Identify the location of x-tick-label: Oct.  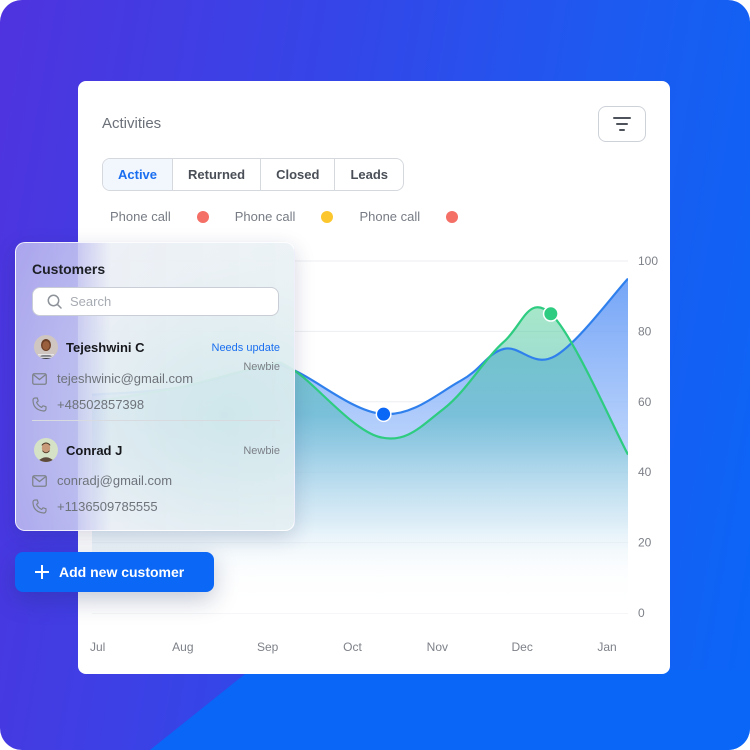
(352, 647).